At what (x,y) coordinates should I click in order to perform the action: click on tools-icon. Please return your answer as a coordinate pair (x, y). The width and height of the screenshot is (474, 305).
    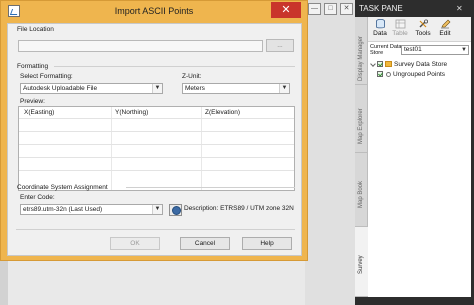
    Looking at the image, I should click on (423, 23).